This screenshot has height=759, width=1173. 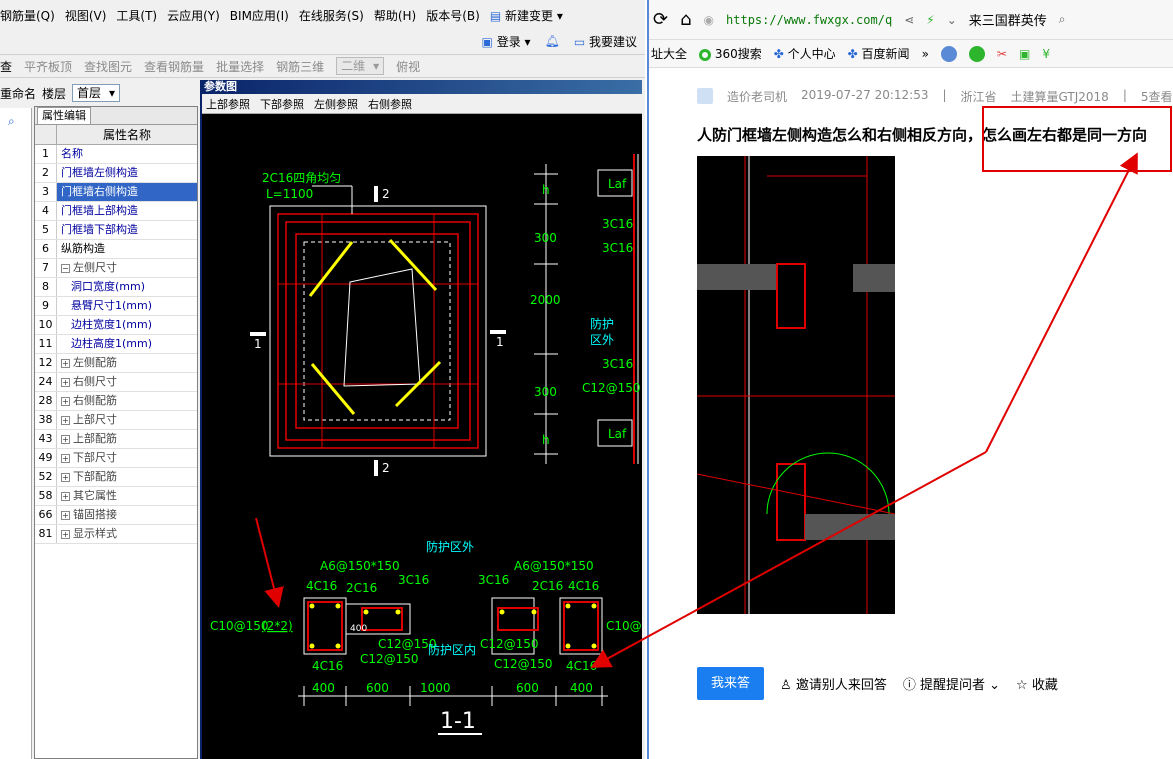 What do you see at coordinates (46, 306) in the screenshot?
I see `row-number: 9` at bounding box center [46, 306].